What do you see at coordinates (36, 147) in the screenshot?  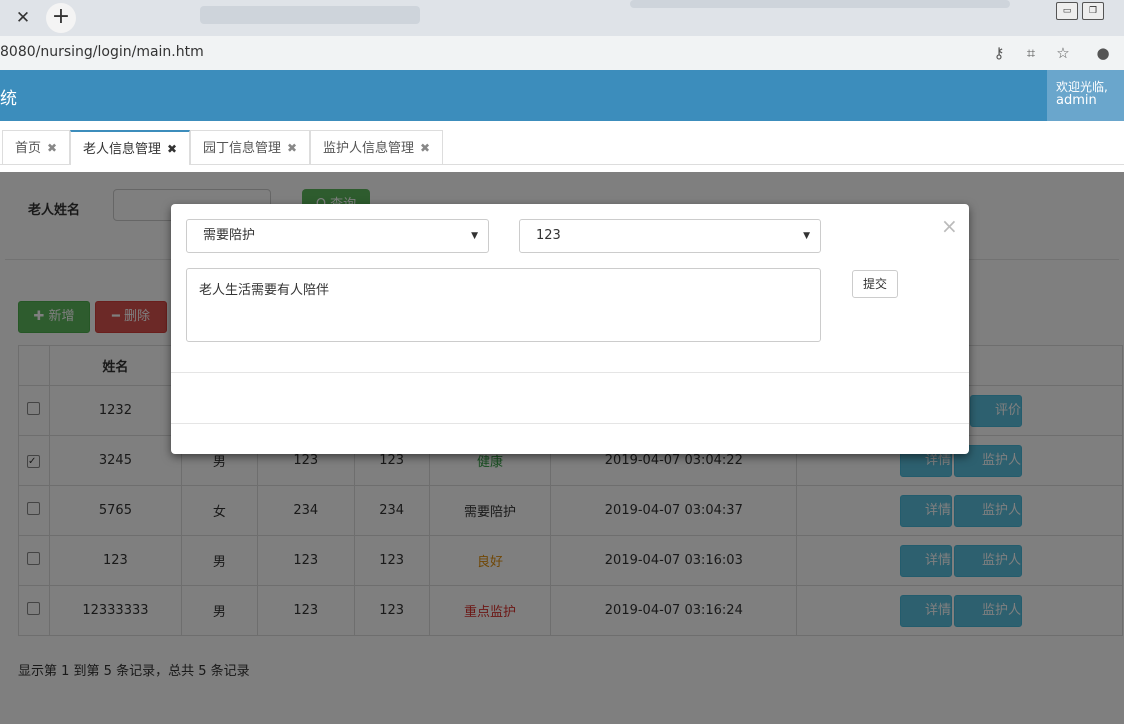 I see `tab-home: 首页 ✖` at bounding box center [36, 147].